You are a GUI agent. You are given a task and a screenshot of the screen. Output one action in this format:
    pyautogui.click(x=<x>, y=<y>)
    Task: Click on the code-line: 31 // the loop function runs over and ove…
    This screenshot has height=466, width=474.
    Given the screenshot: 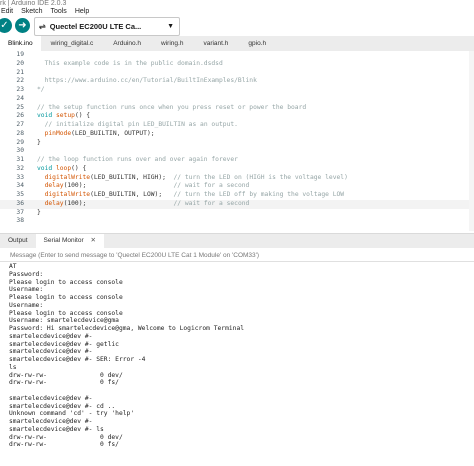 What is the action you would take?
    pyautogui.click(x=237, y=160)
    